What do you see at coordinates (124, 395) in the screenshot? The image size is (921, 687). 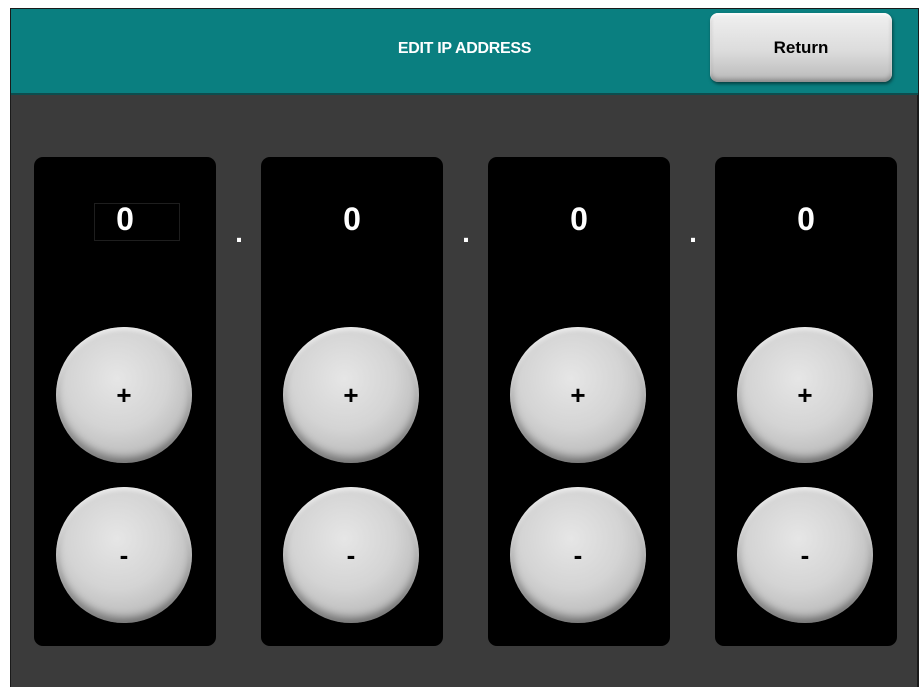 I see `octet-1-increment-button: +` at bounding box center [124, 395].